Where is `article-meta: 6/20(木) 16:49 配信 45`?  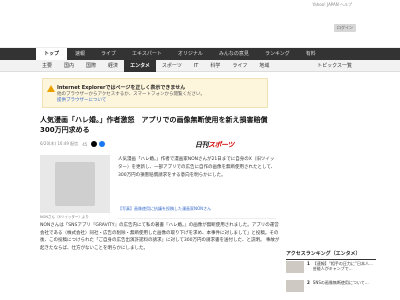 article-meta: 6/20(木) 16:49 配信 45 is located at coordinates (73, 144).